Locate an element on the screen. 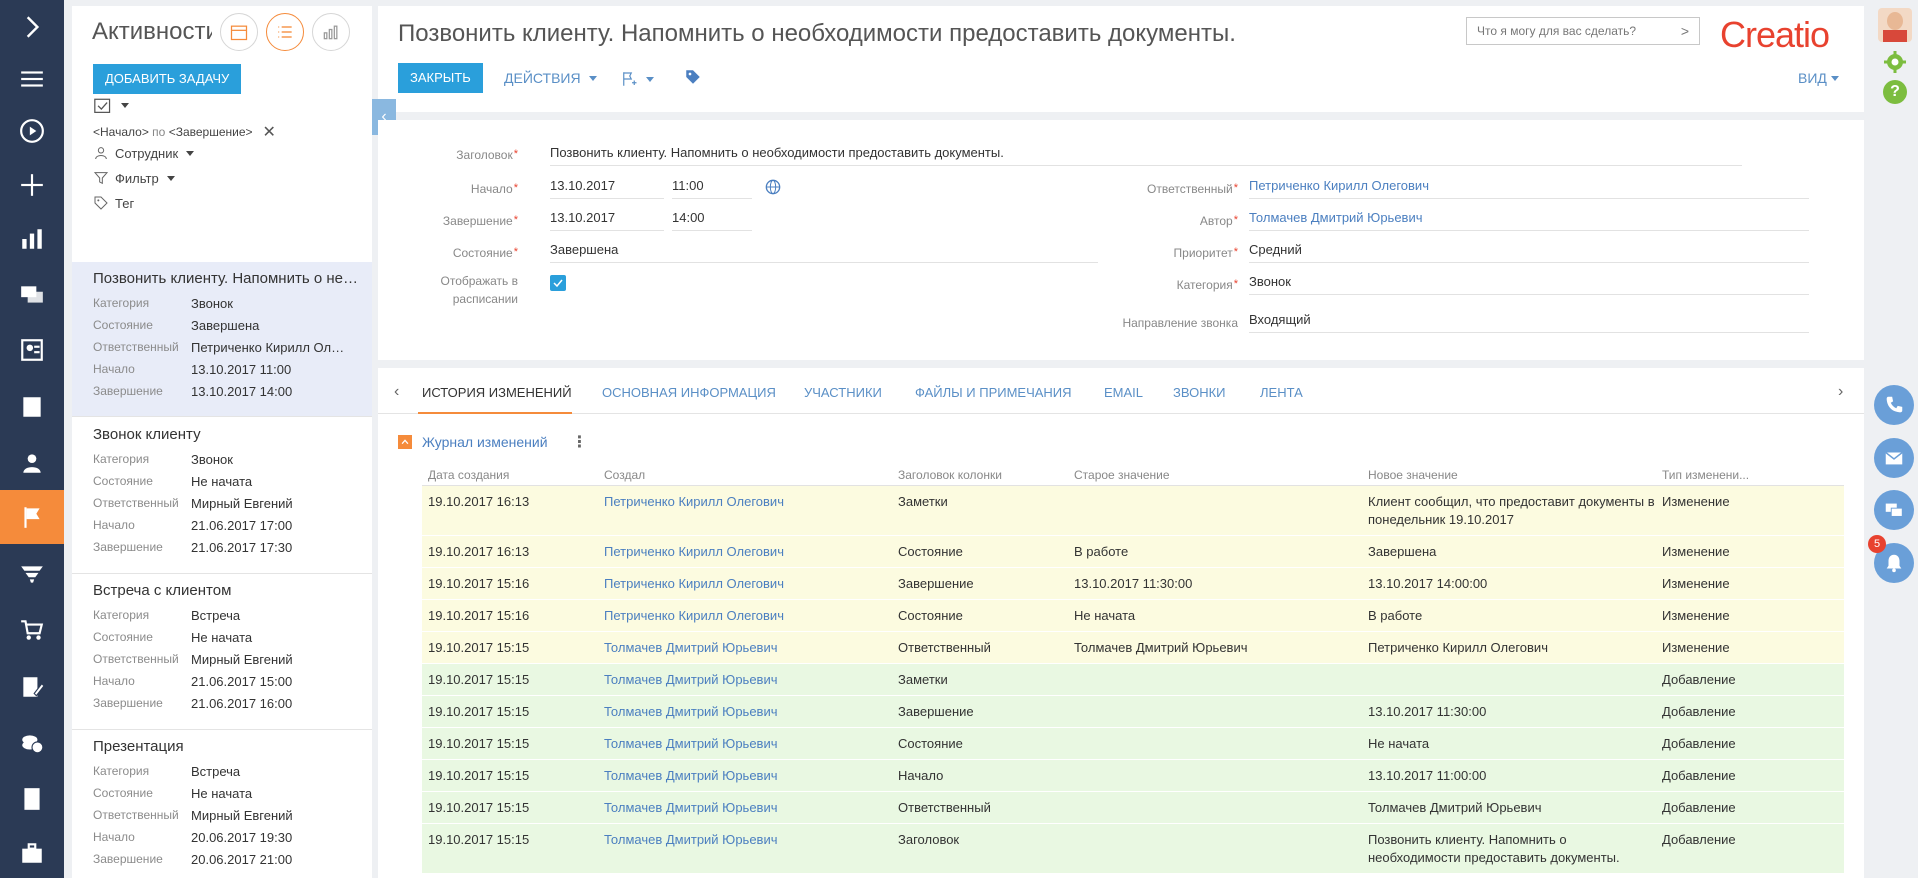 The width and height of the screenshot is (1918, 878). hamburger-icon is located at coordinates (32, 79).